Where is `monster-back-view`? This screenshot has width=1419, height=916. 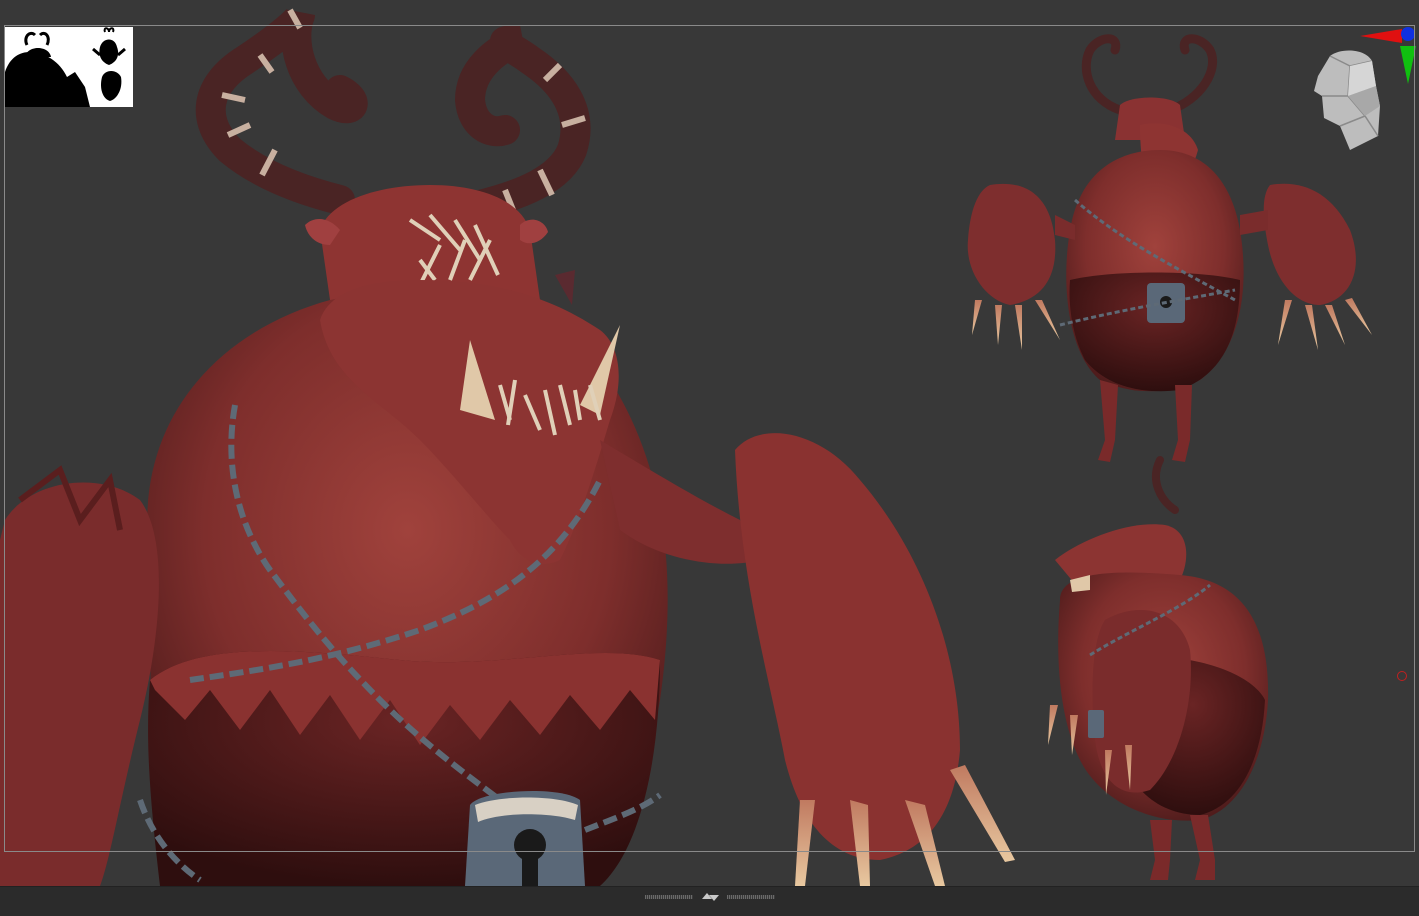
monster-back-view is located at coordinates (1158, 668).